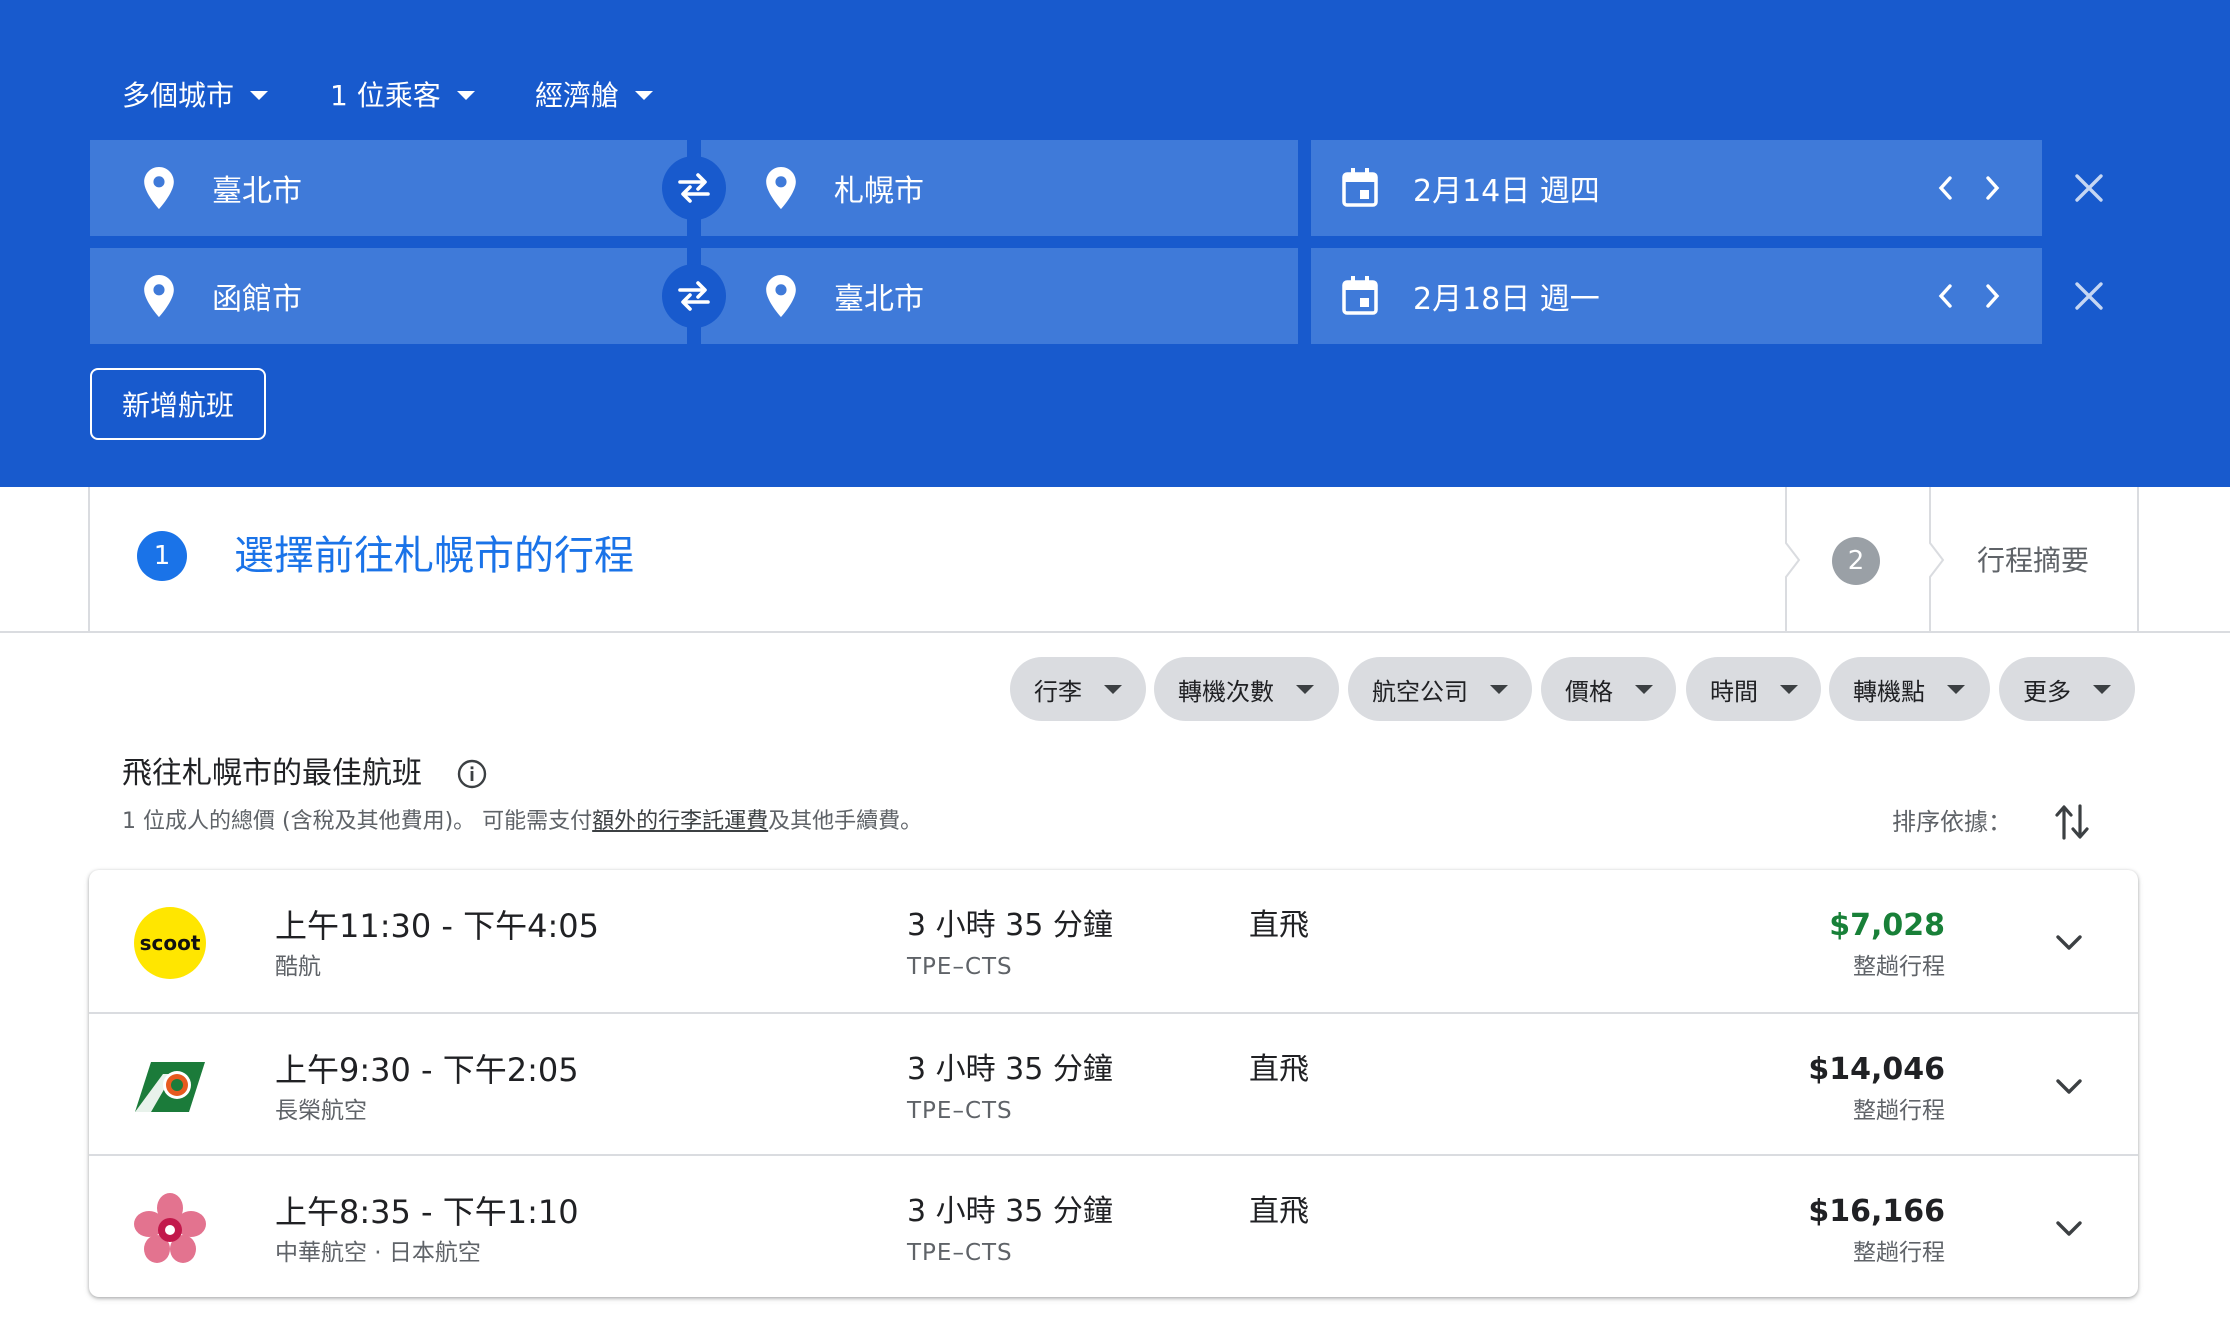 This screenshot has height=1336, width=2230. I want to click on price-note-text: 及其他手續費。, so click(845, 821).